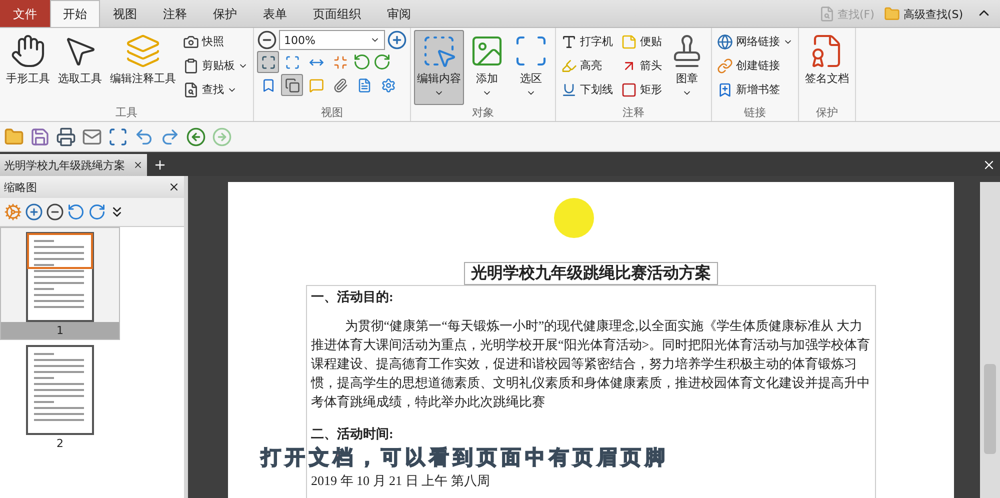 Image resolution: width=1000 pixels, height=498 pixels. I want to click on comment-tool-button: 打字机, so click(587, 41).